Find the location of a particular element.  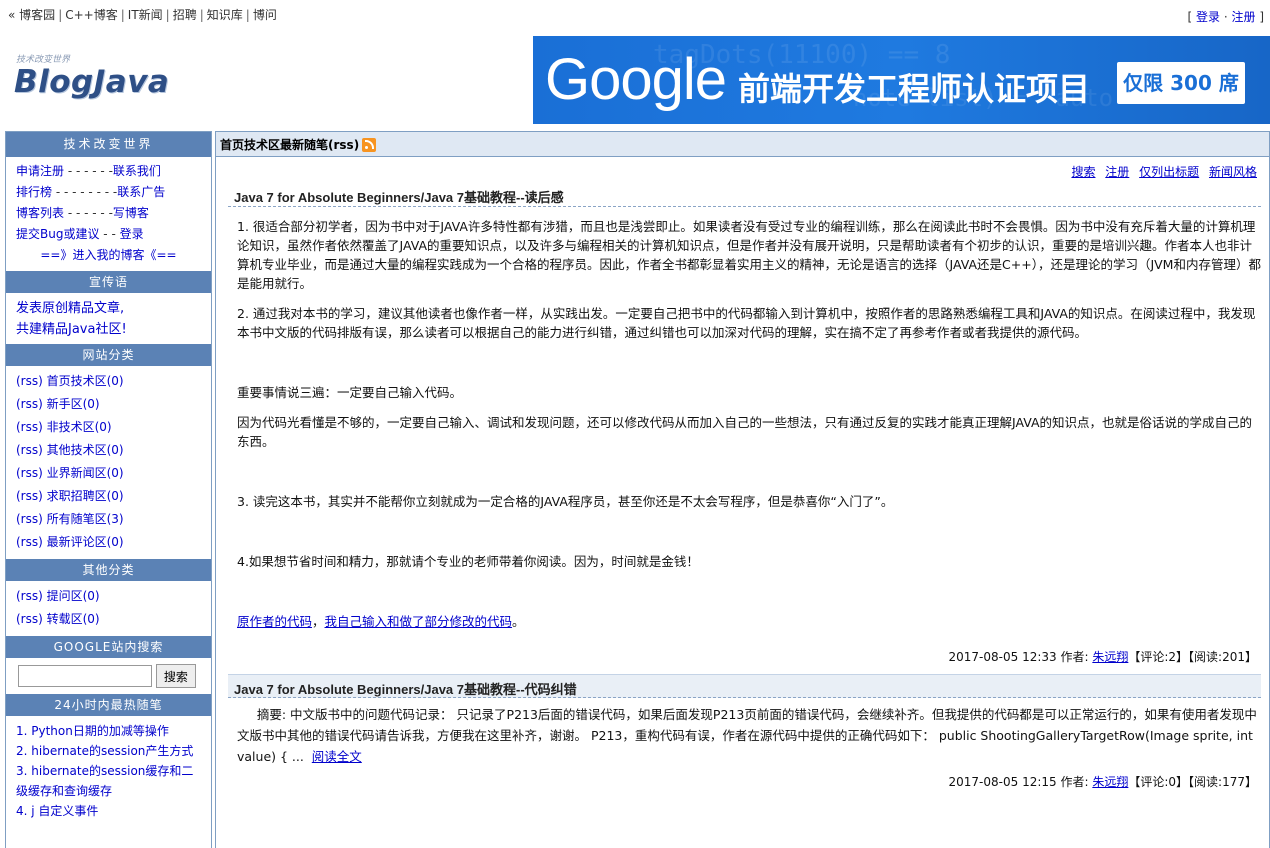

submit-bug-link: 提交Bug或建议 is located at coordinates (57, 234).